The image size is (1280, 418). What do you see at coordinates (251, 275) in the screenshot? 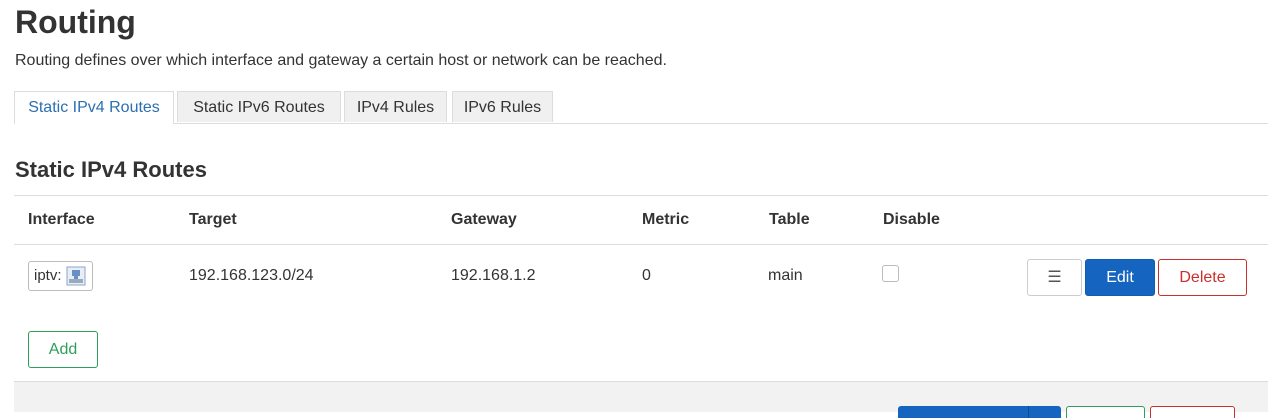
I see `cell-target: 192.168.123.0/24` at bounding box center [251, 275].